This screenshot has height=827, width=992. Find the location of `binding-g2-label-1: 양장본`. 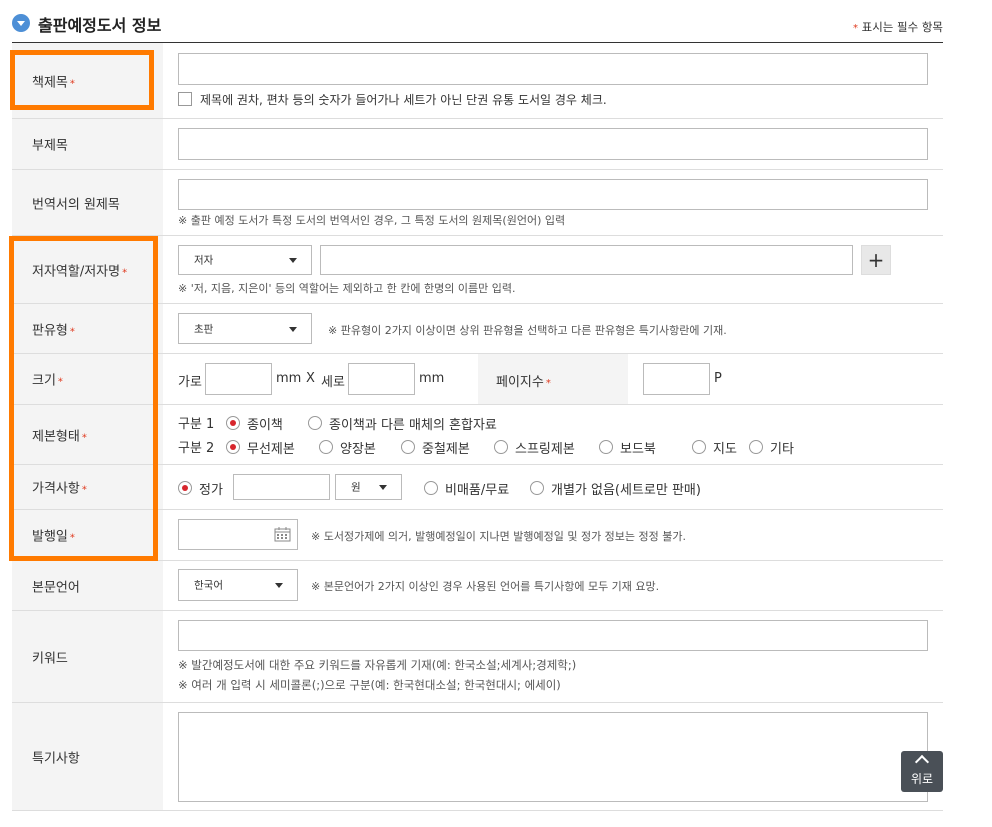

binding-g2-label-1: 양장본 is located at coordinates (358, 449).